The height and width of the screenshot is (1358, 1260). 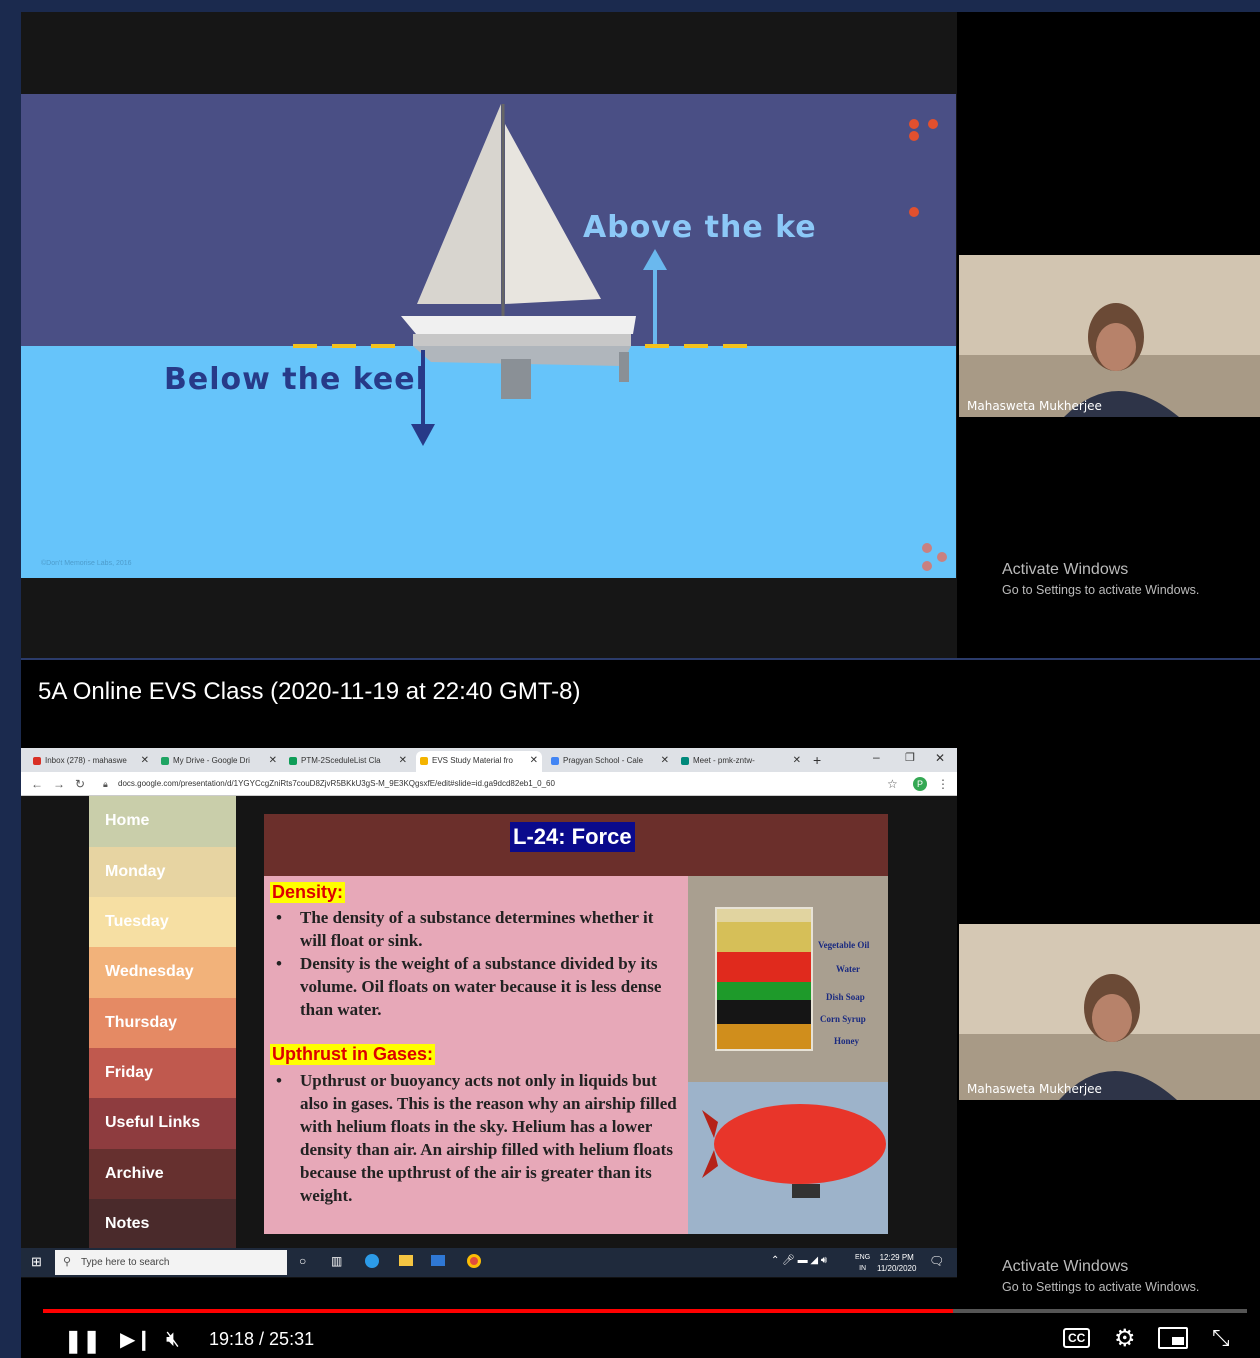 I want to click on slide-copyright: ©Don't Memorise Labs, 2016, so click(x=86, y=563).